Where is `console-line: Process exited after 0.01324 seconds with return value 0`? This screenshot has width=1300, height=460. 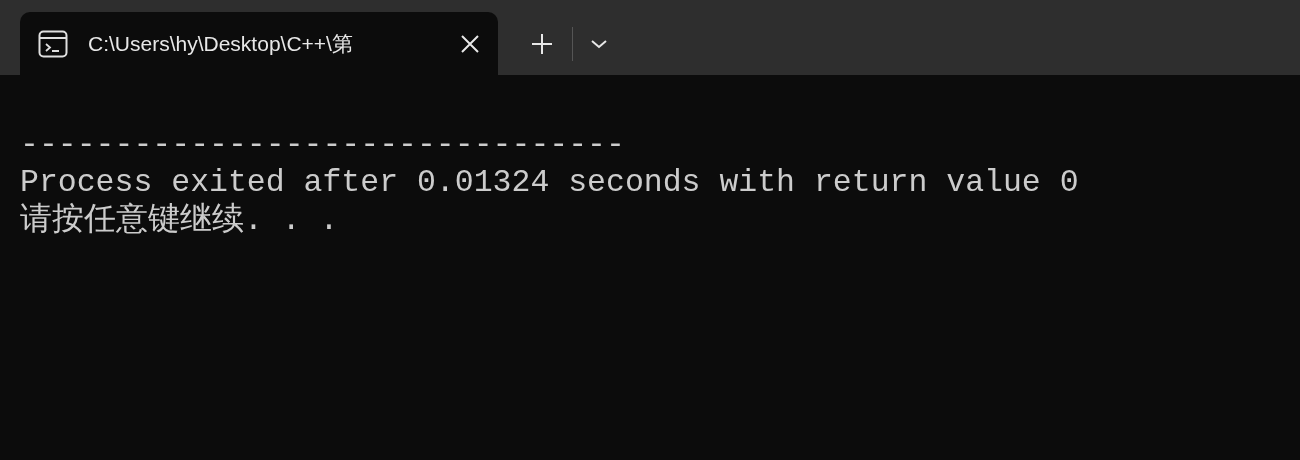 console-line: Process exited after 0.01324 seconds with return value 0 is located at coordinates (549, 183).